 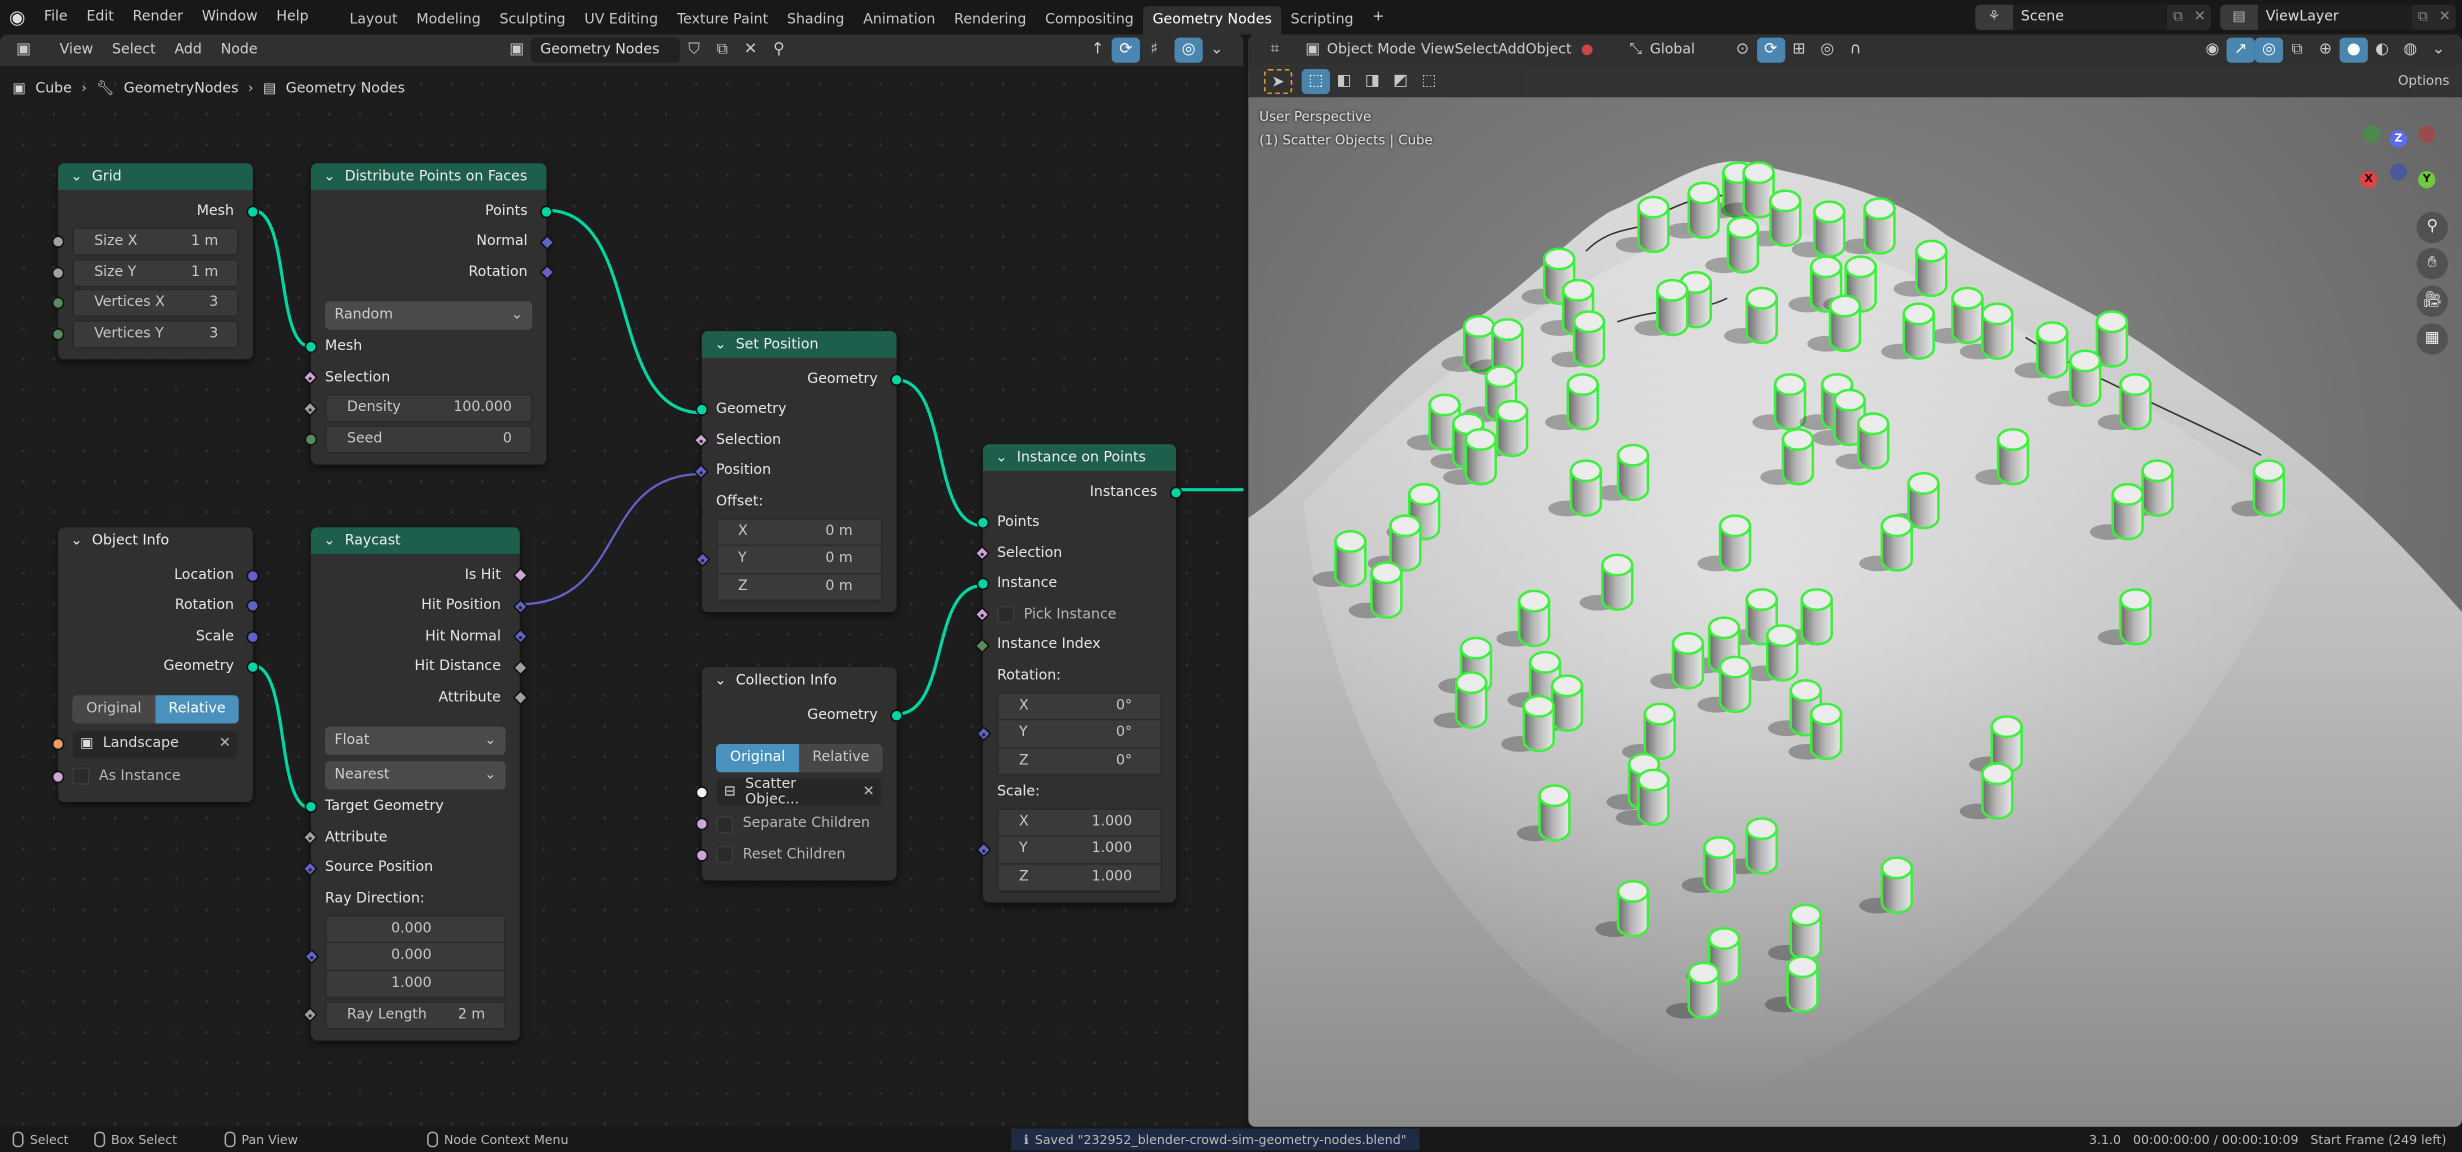 I want to click on tab-layout: Layout, so click(x=373, y=20).